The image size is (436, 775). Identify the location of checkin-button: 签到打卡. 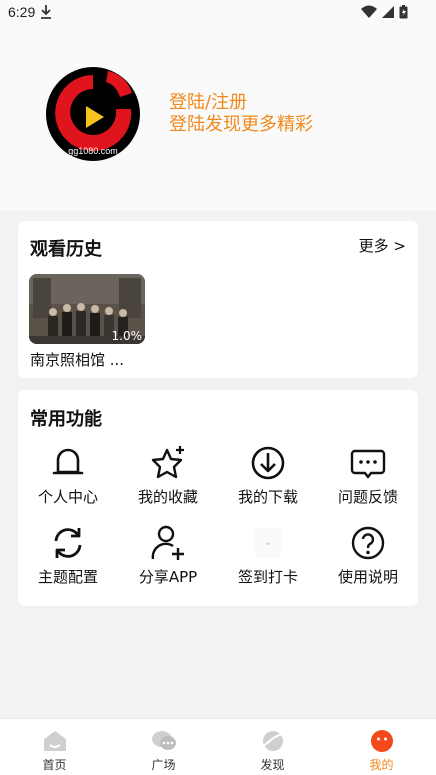
(268, 559).